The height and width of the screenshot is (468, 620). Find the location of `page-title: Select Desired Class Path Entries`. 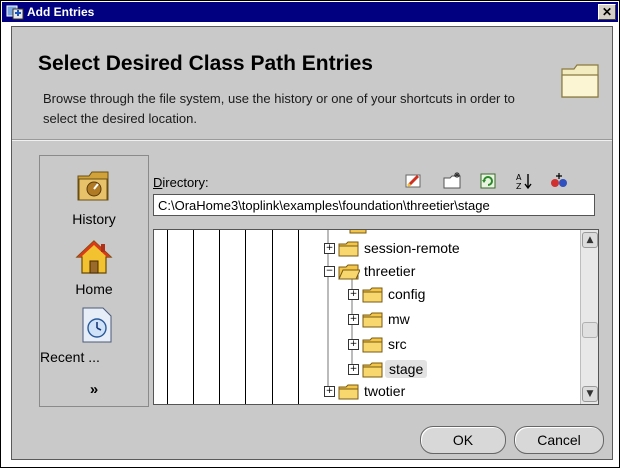

page-title: Select Desired Class Path Entries is located at coordinates (205, 63).